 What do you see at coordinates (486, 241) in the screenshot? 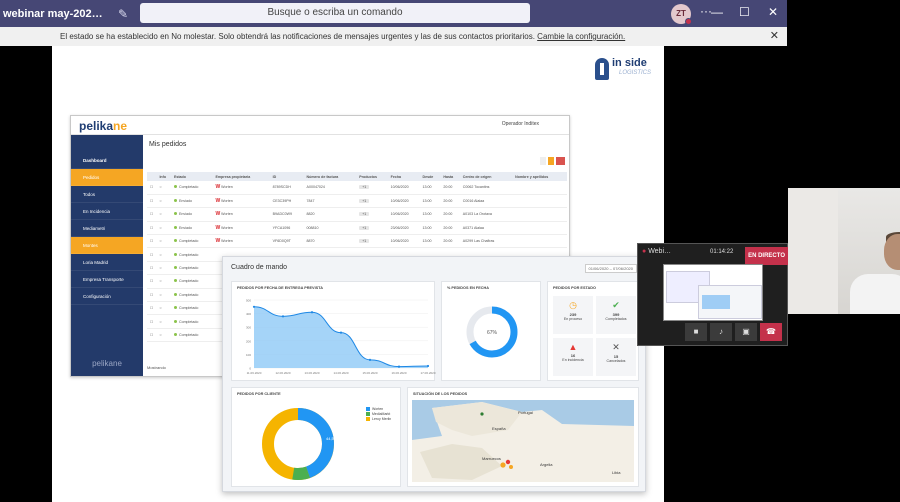
I see `table-cell: A0299 Las Chafiras` at bounding box center [486, 241].